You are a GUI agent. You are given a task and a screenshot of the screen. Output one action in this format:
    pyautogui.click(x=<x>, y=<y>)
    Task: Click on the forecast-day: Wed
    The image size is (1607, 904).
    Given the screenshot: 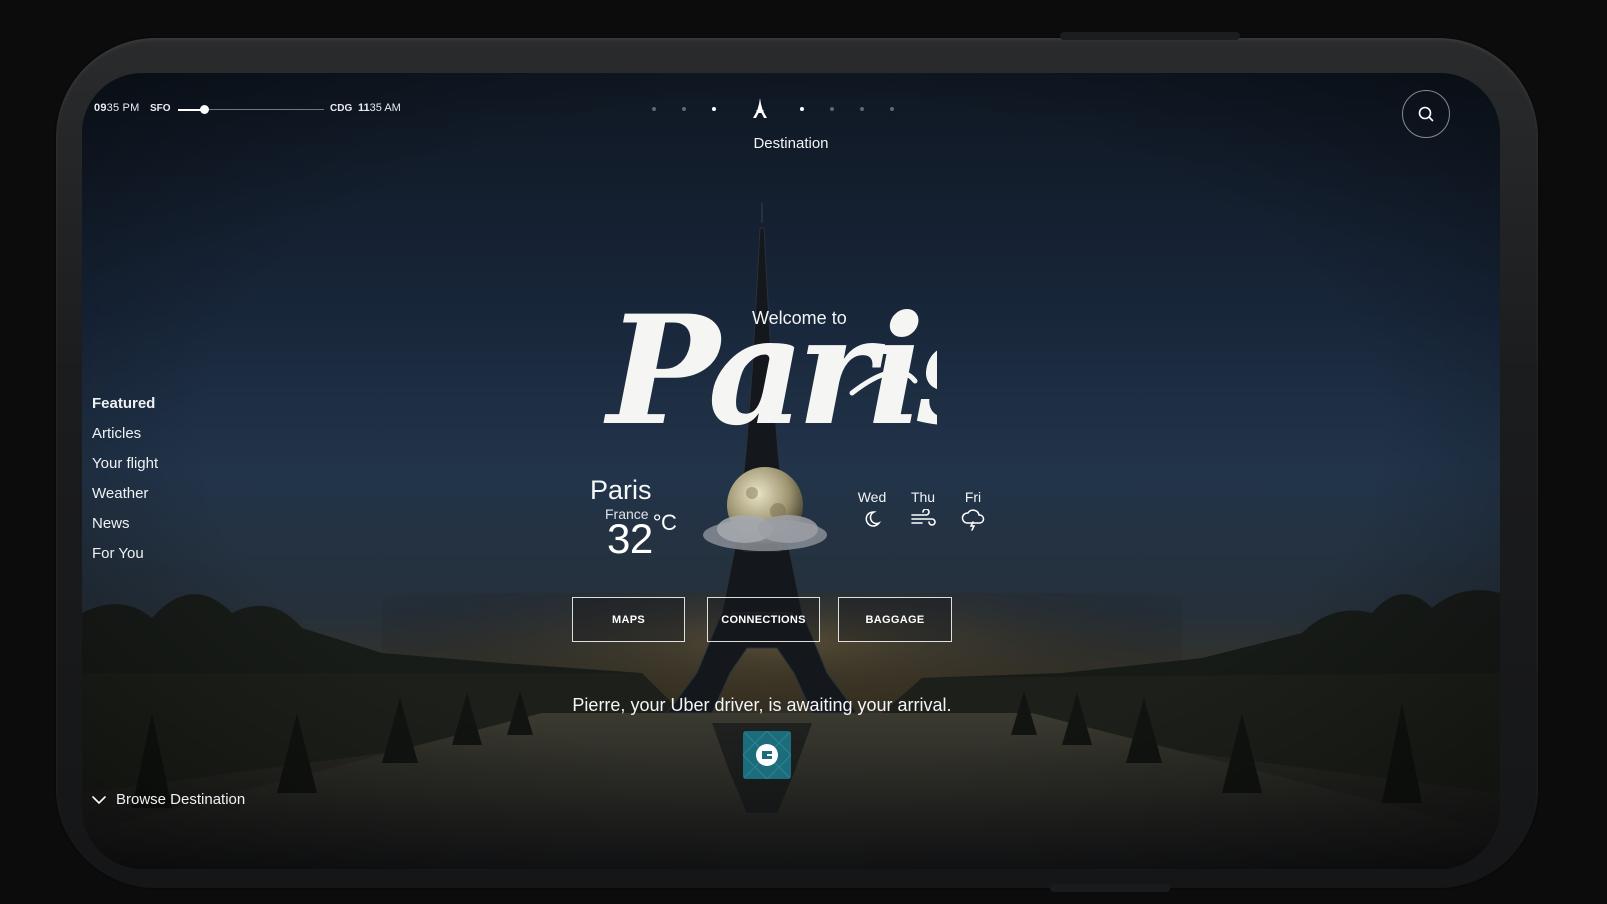 What is the action you would take?
    pyautogui.click(x=872, y=497)
    